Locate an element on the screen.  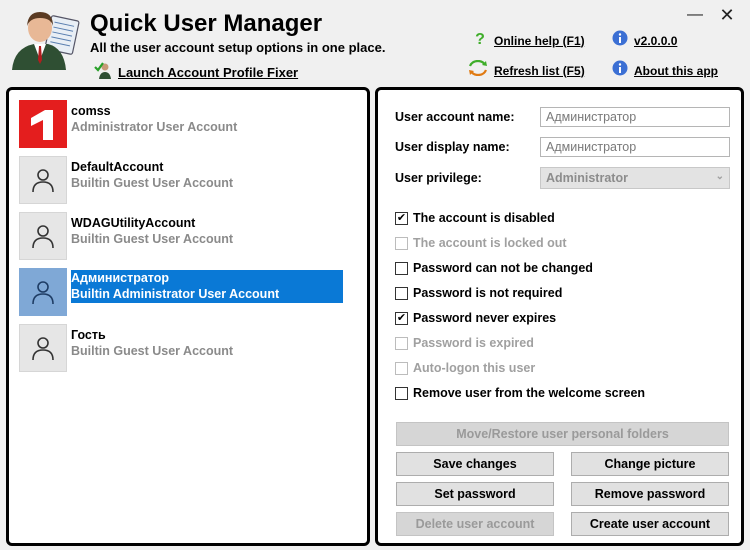
user-name: WDAGUtilityAccount is located at coordinates (133, 223).